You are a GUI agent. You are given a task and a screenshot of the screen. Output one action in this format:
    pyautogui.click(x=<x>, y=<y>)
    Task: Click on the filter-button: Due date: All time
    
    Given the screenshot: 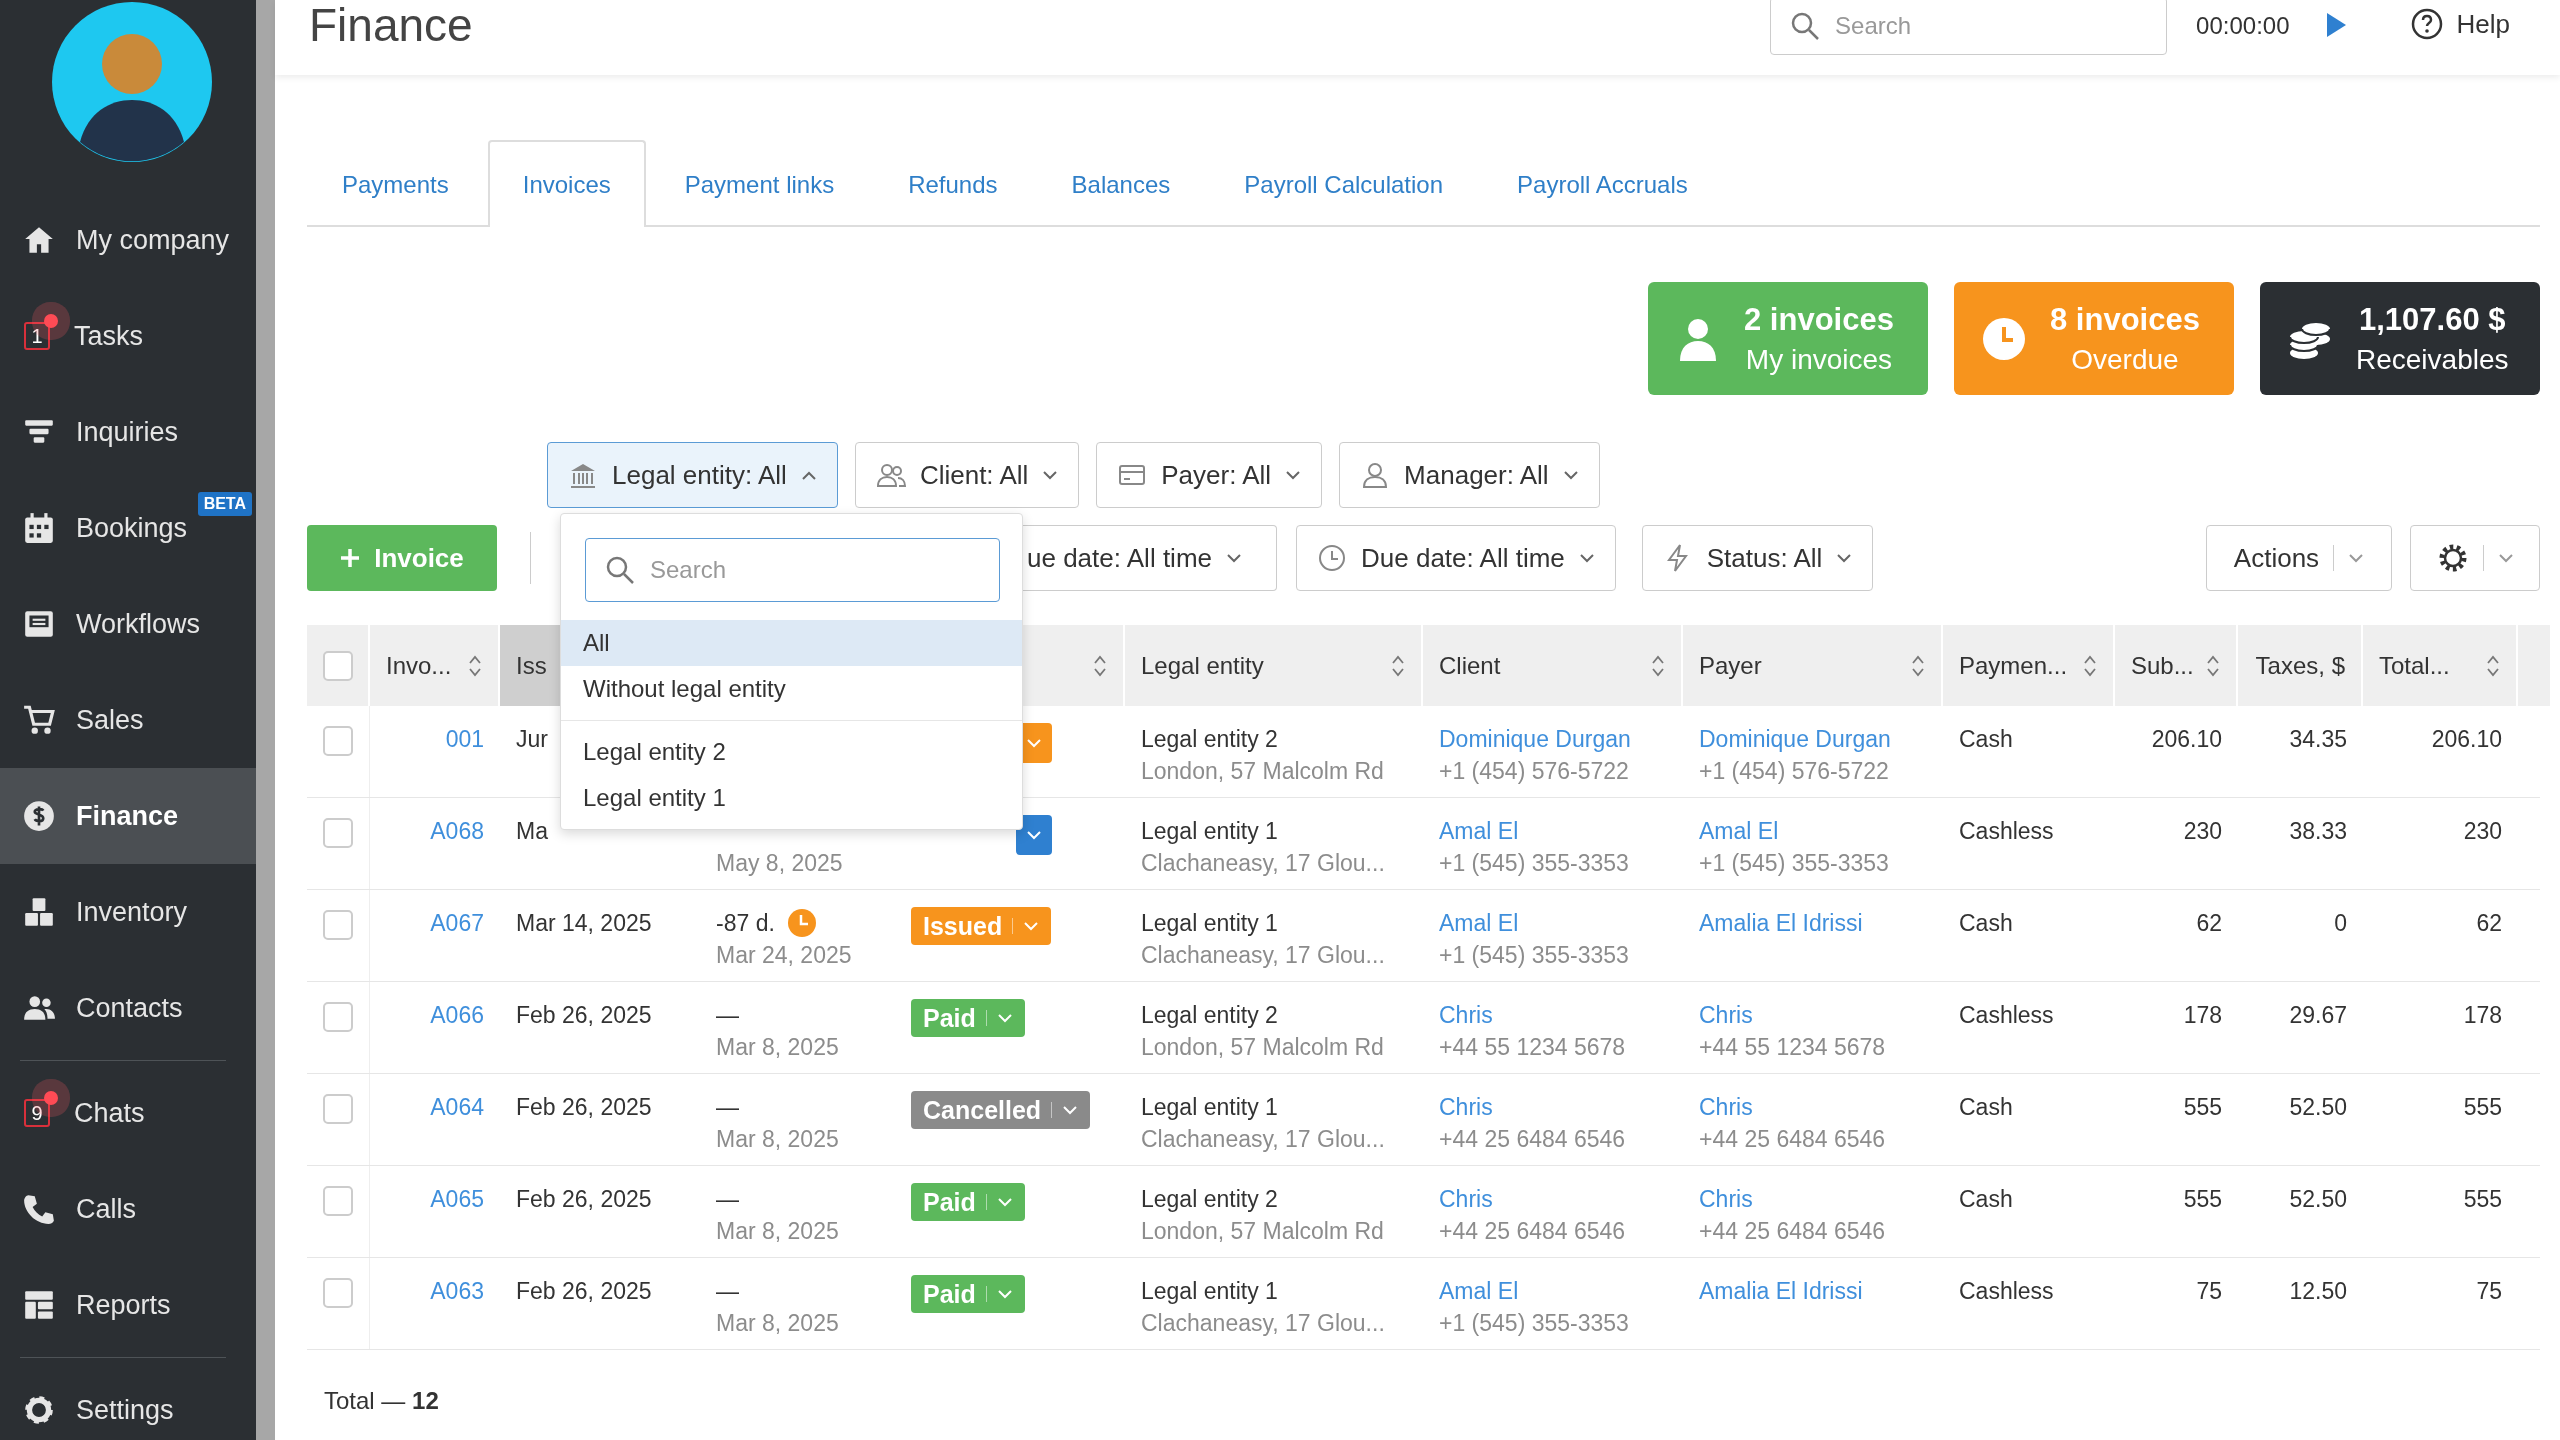 What is the action you would take?
    pyautogui.click(x=1456, y=558)
    